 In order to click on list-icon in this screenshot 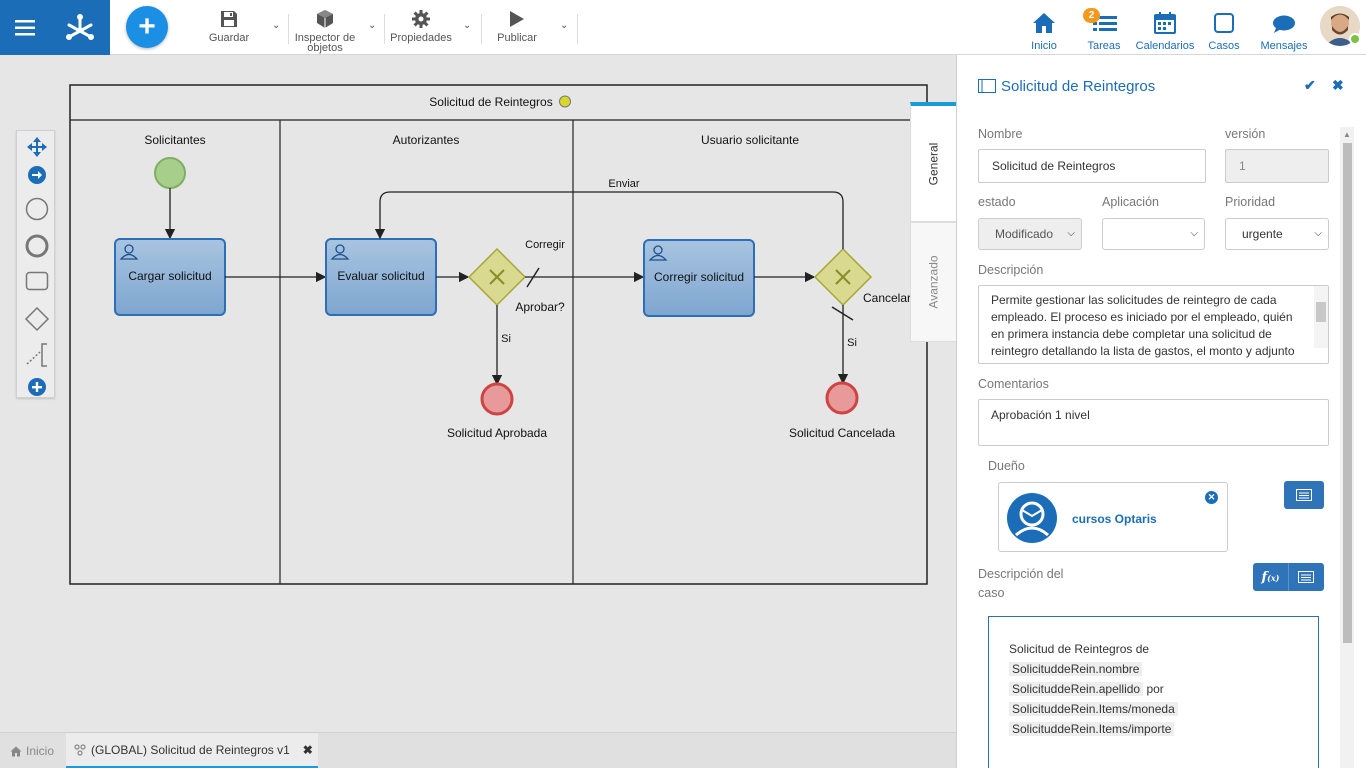, I will do `click(1306, 577)`.